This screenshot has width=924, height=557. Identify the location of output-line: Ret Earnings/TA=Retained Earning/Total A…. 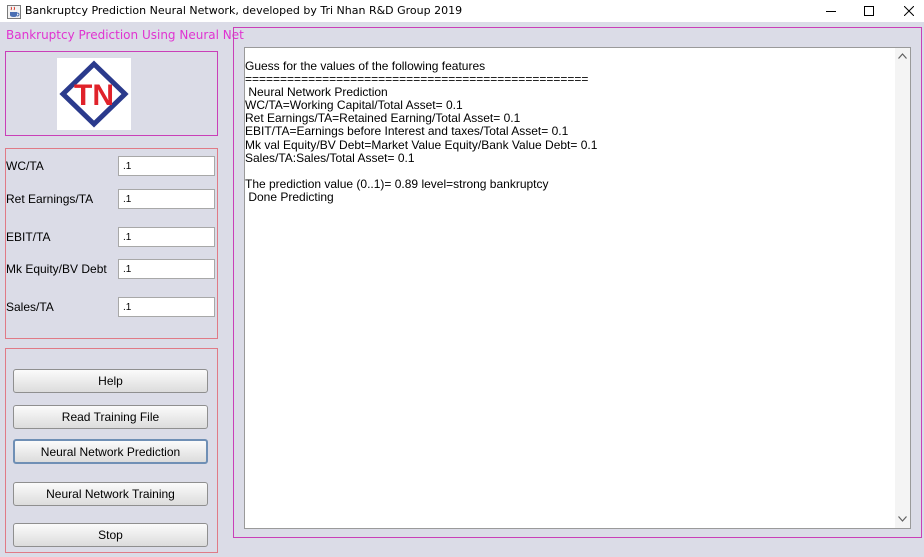
(383, 118).